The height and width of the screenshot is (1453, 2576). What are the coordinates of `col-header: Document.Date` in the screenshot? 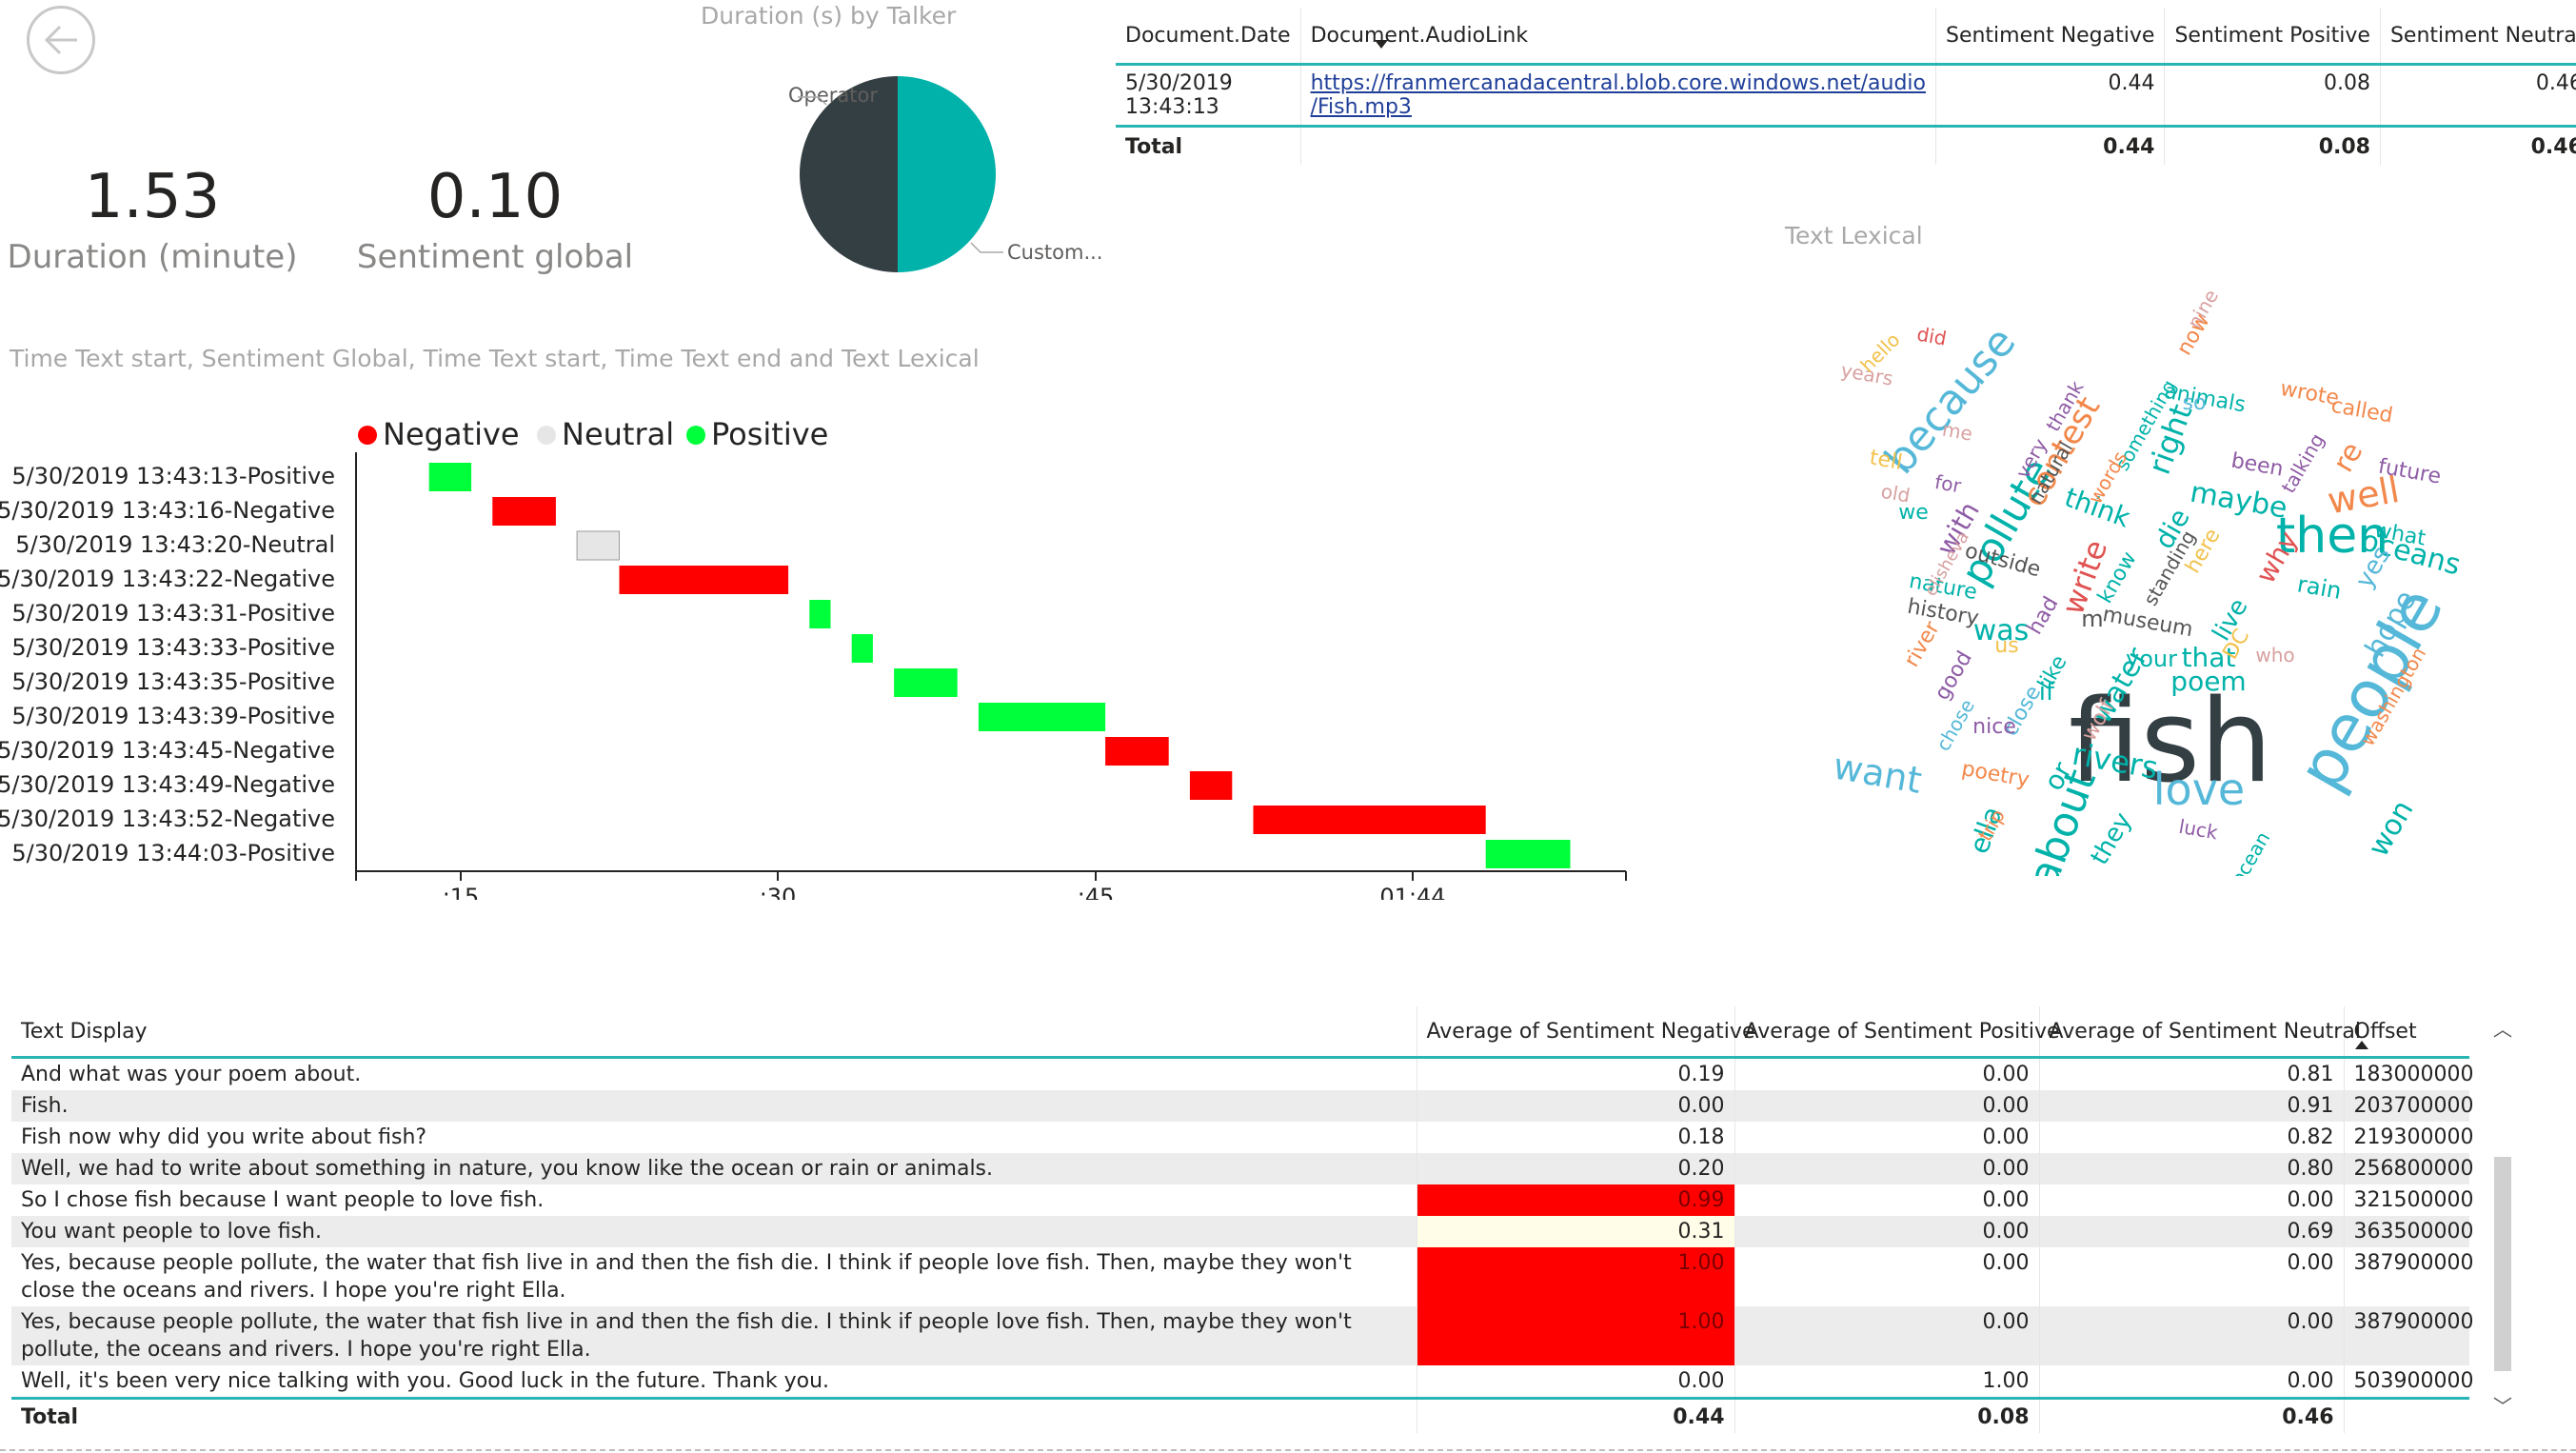 It's located at (1208, 37).